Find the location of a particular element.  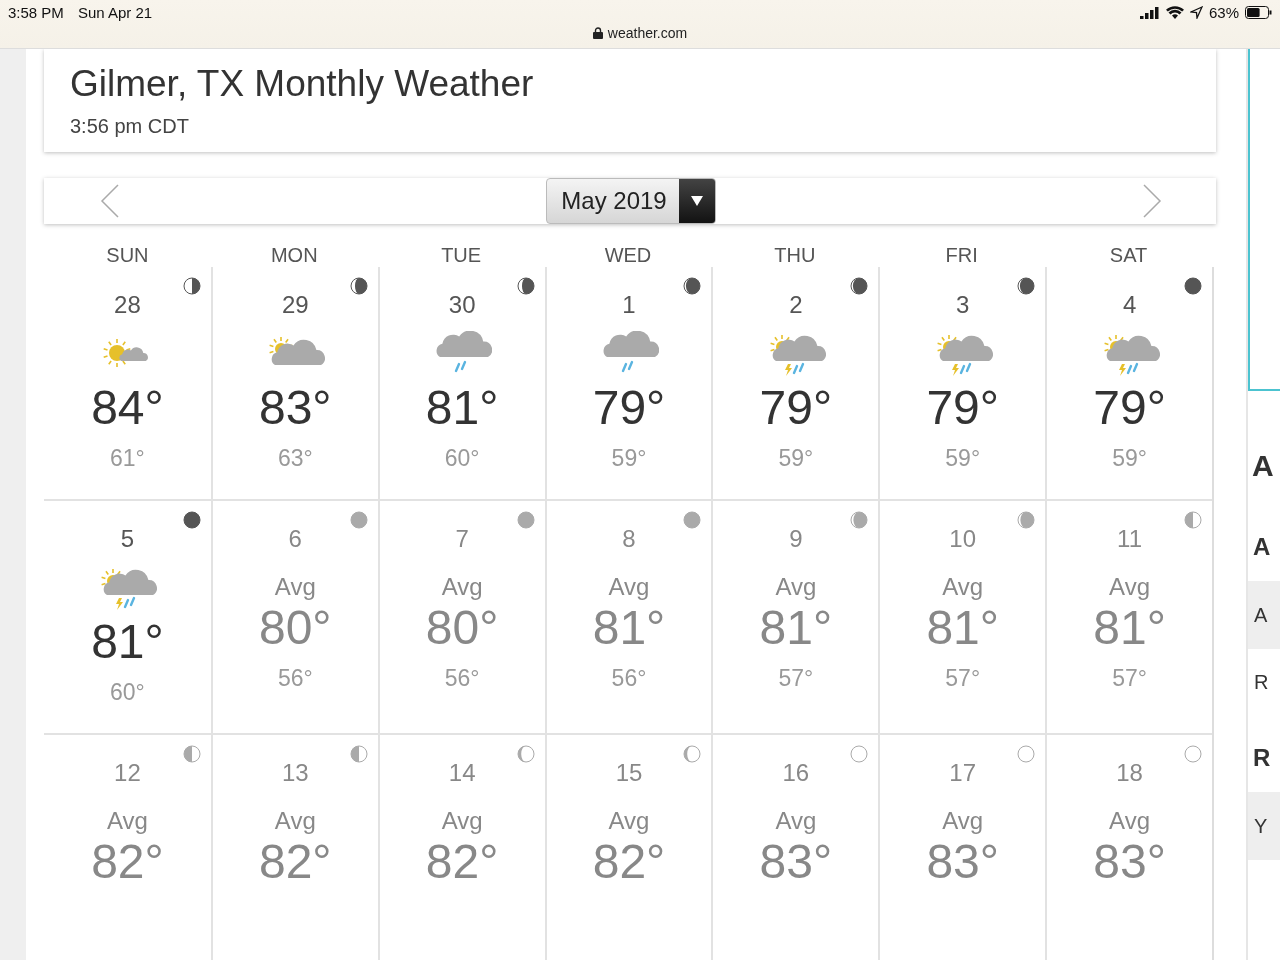

status-time: 3:58 PM is located at coordinates (36, 12).